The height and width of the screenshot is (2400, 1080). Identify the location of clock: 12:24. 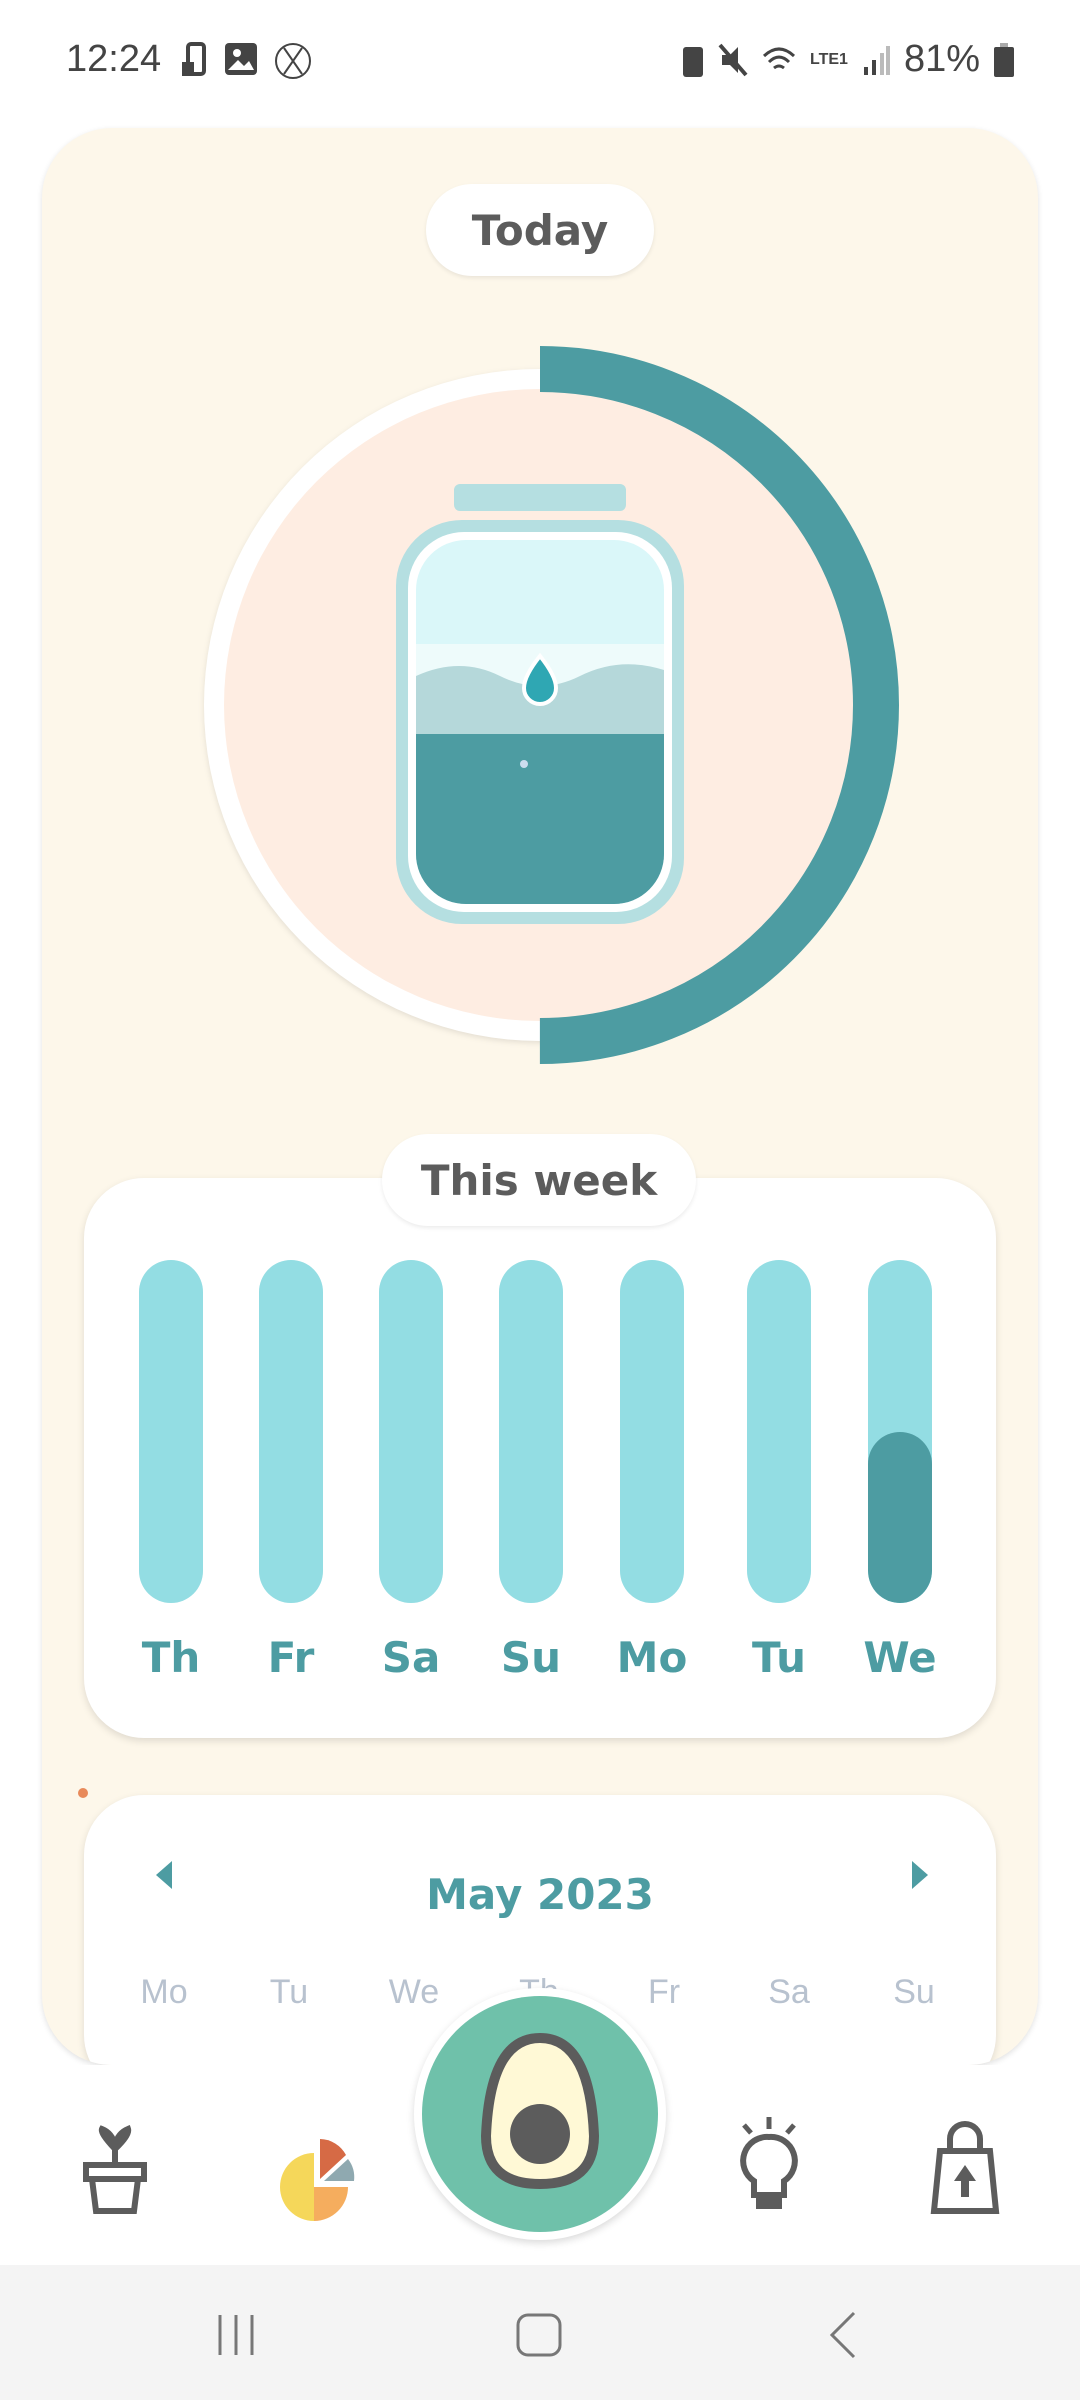
(114, 59).